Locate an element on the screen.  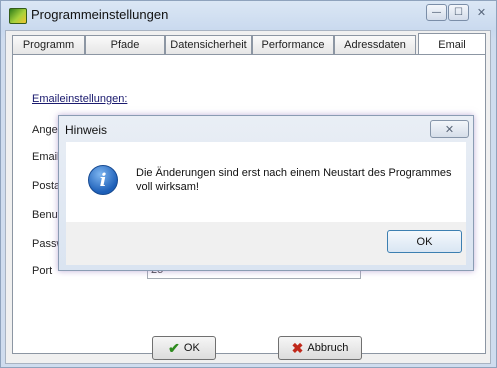
field-label-port: Port is located at coordinates (42, 271).